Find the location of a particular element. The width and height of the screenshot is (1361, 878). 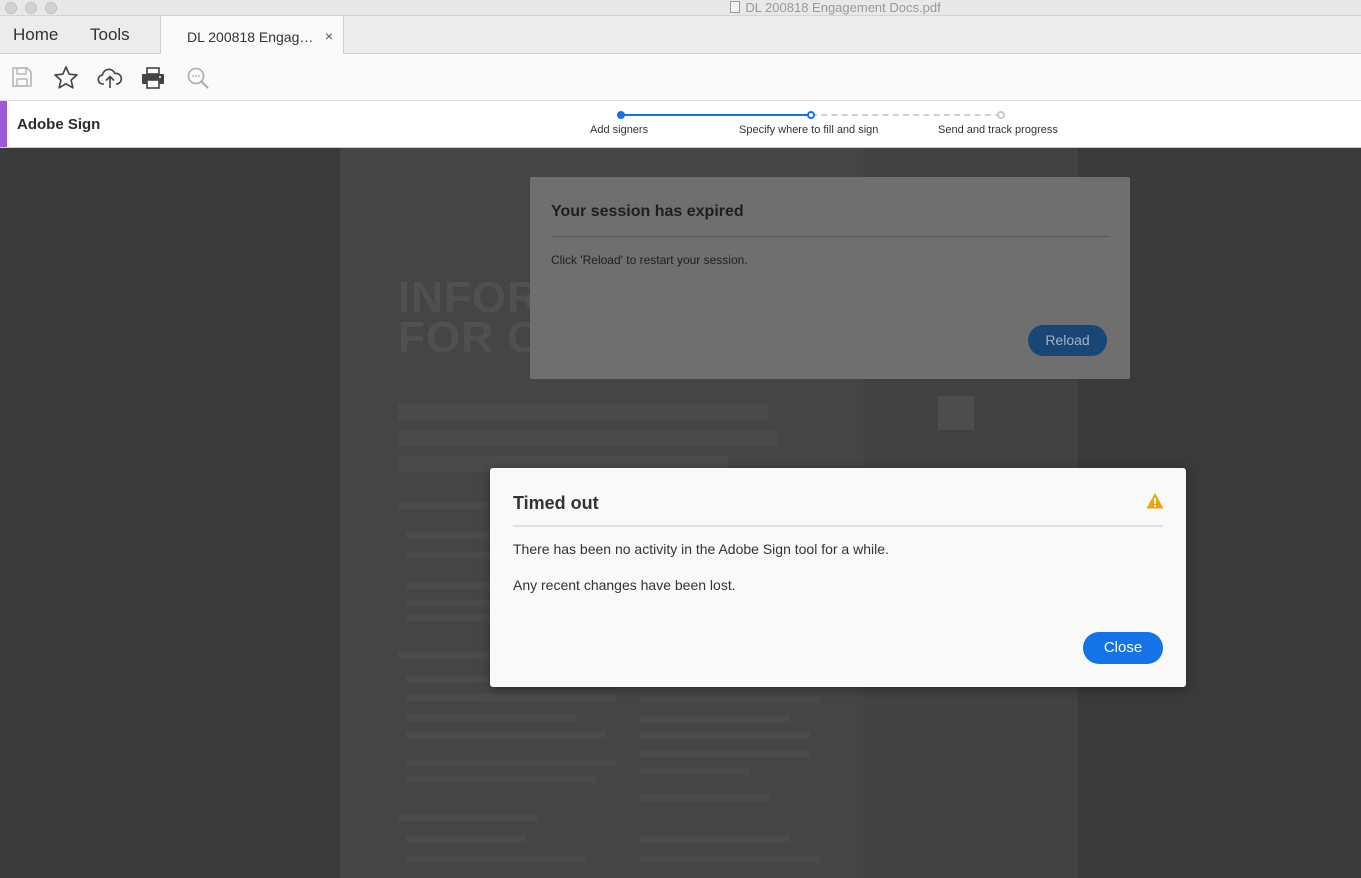

tab-tools: Tools is located at coordinates (110, 35).